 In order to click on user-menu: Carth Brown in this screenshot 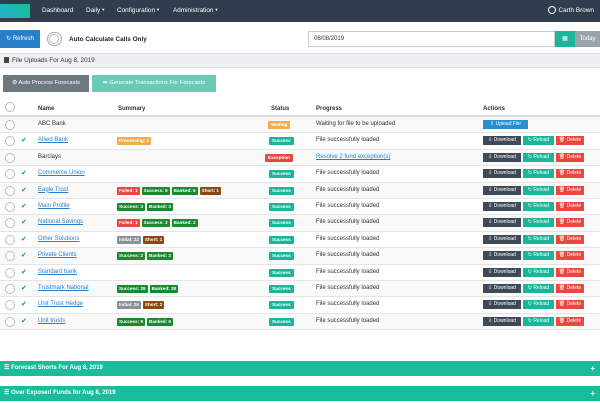, I will do `click(571, 10)`.